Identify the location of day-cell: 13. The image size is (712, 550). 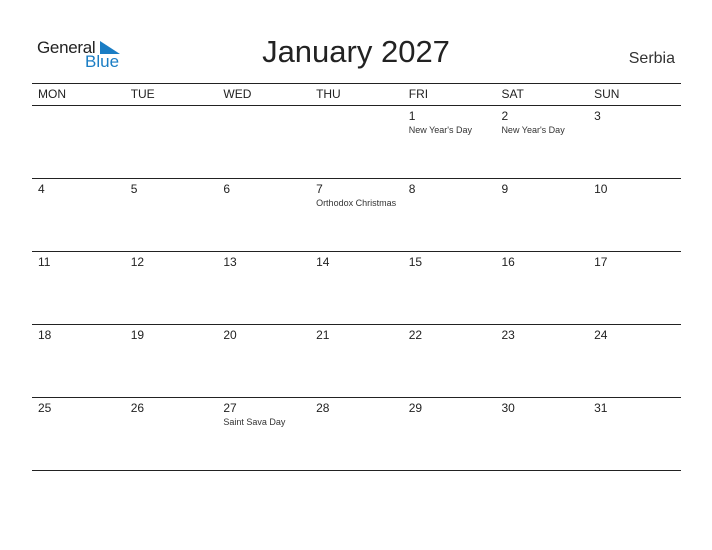
(263, 288).